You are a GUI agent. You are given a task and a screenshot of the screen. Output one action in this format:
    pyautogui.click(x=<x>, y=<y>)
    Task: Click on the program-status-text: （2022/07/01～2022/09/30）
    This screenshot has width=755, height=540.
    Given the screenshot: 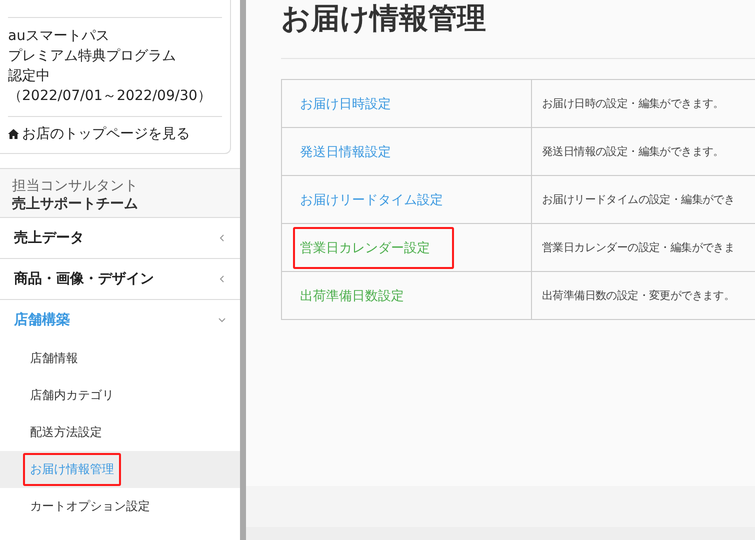 What is the action you would take?
    pyautogui.click(x=110, y=96)
    